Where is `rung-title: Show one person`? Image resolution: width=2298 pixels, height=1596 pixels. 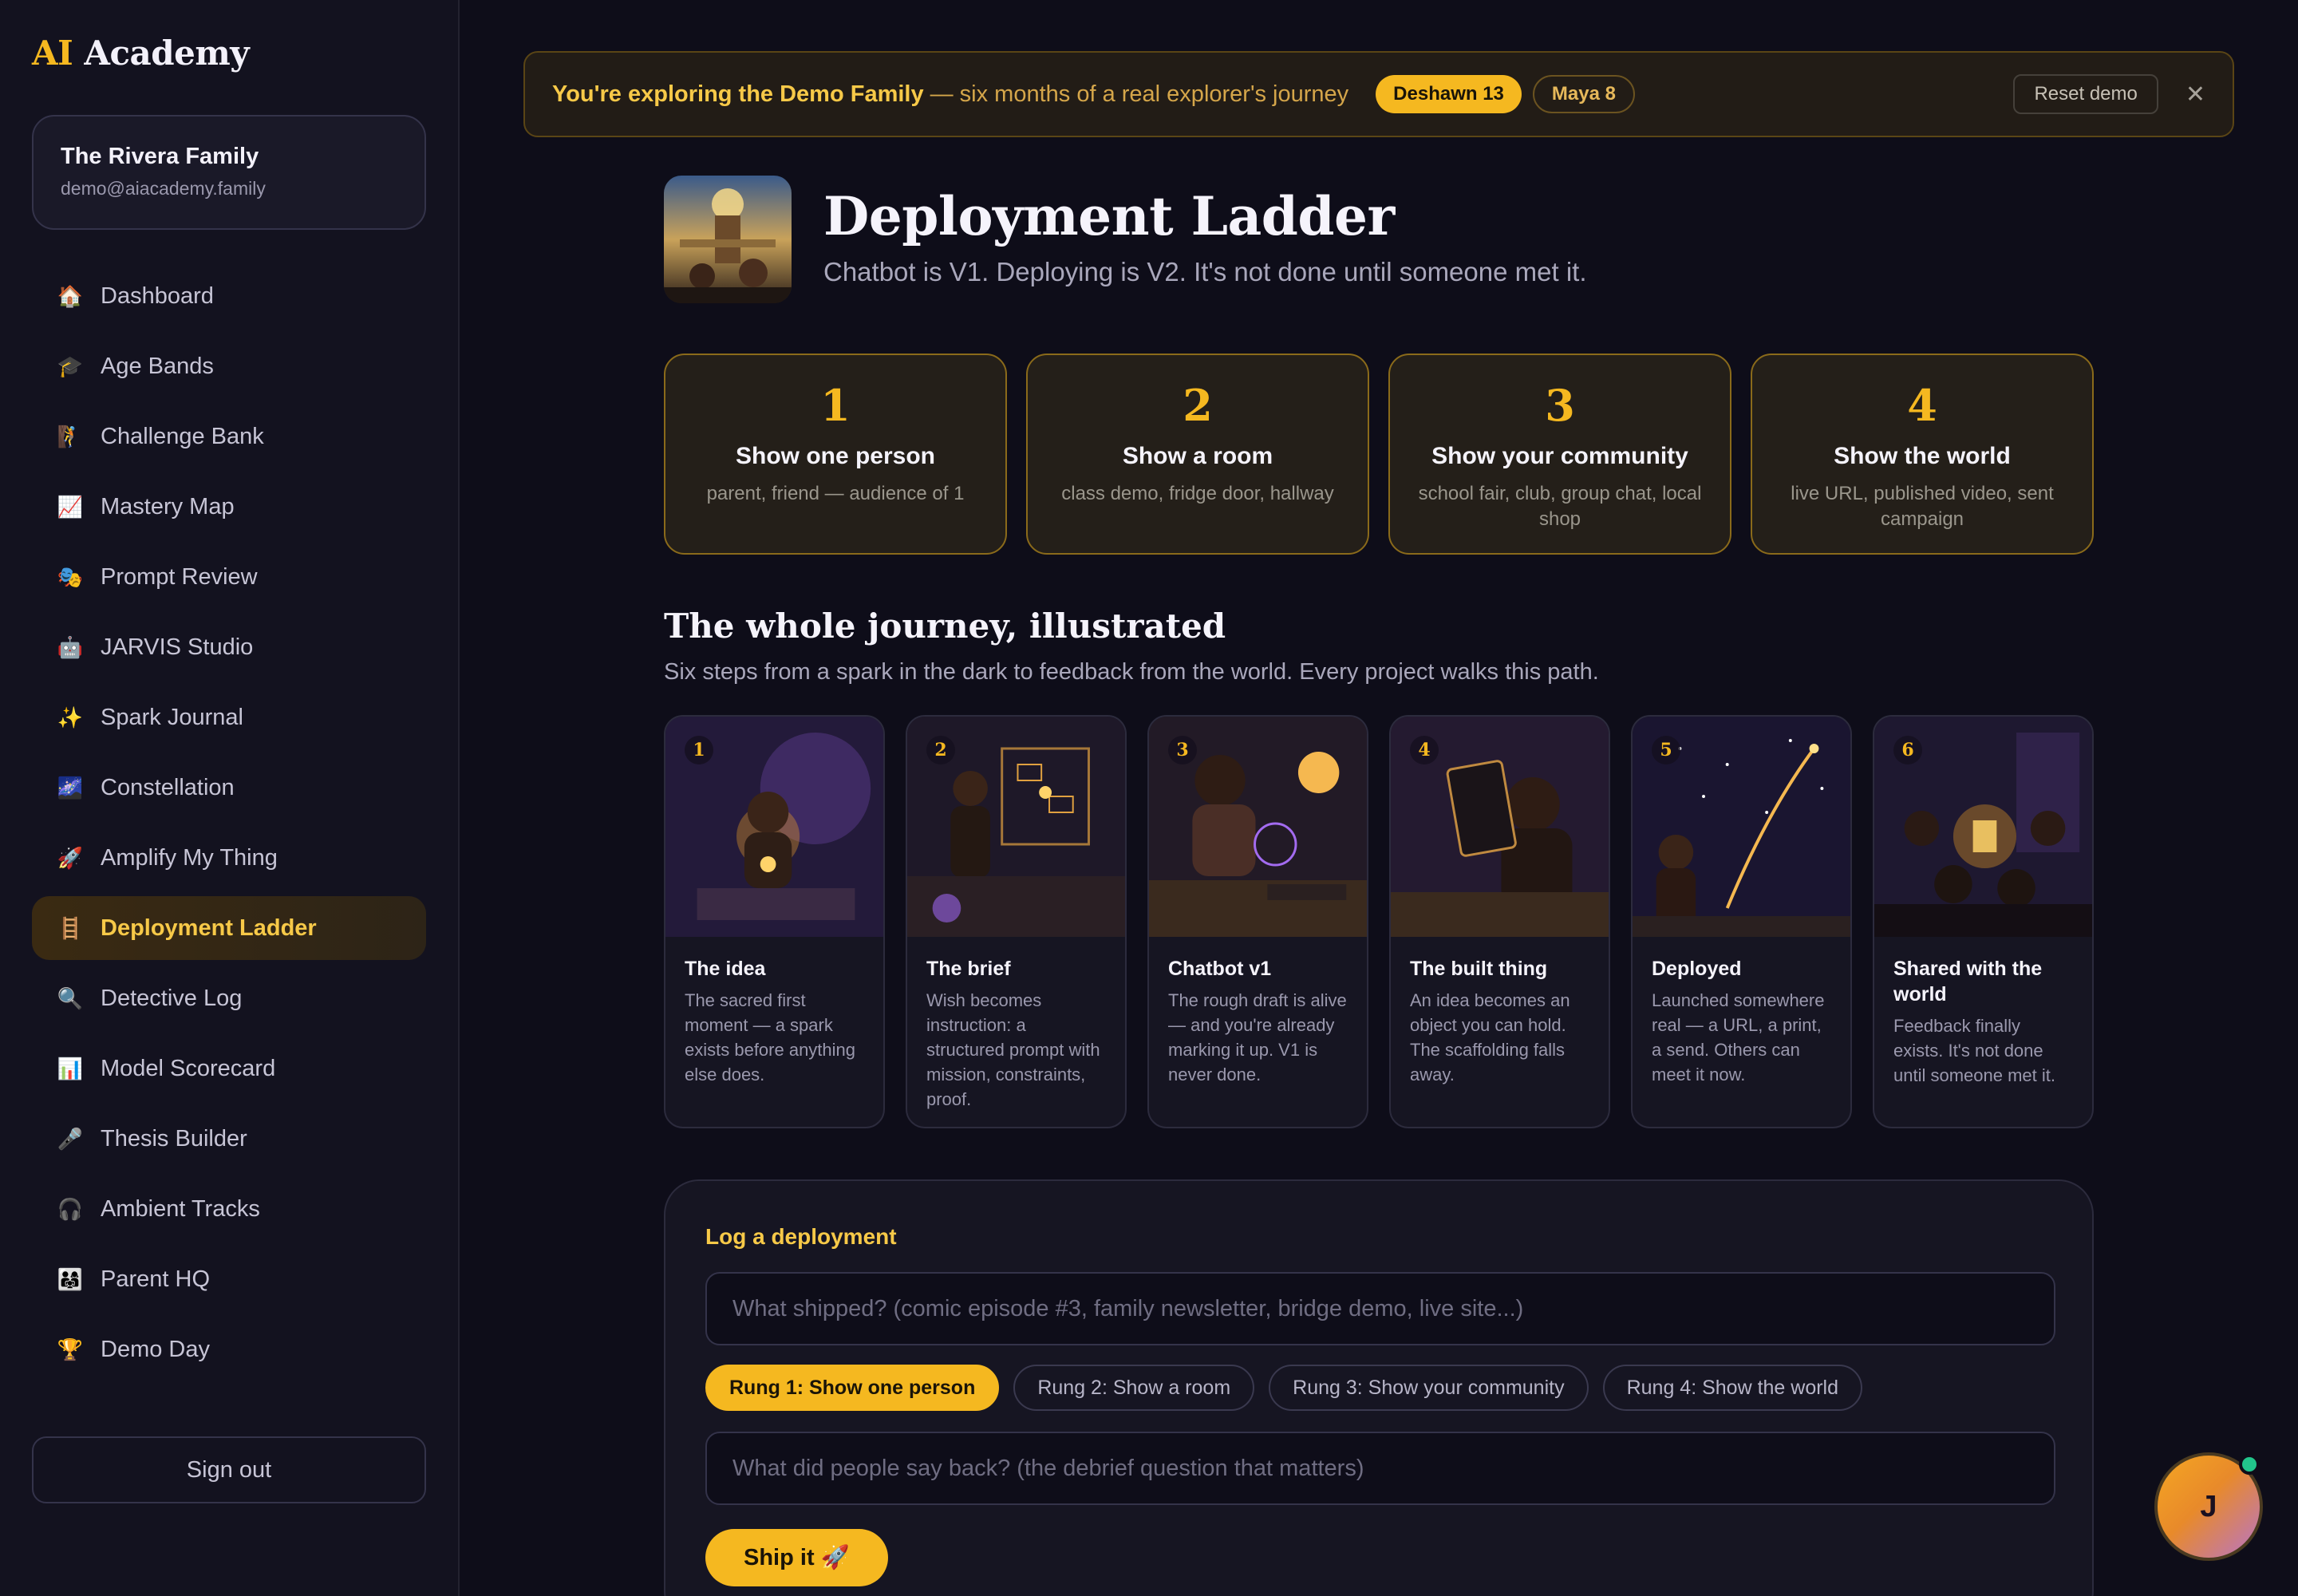 rung-title: Show one person is located at coordinates (835, 456).